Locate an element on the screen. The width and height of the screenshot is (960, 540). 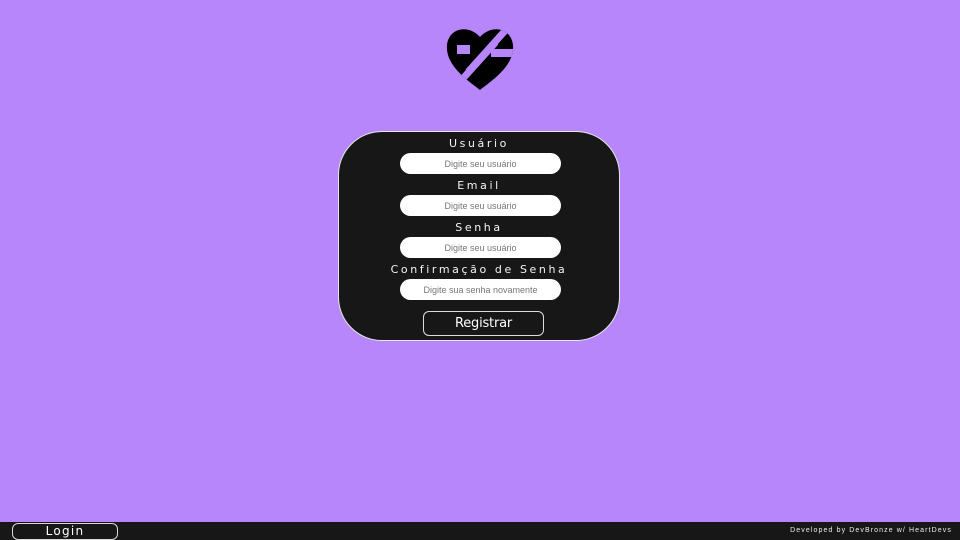
email-input is located at coordinates (480, 205).